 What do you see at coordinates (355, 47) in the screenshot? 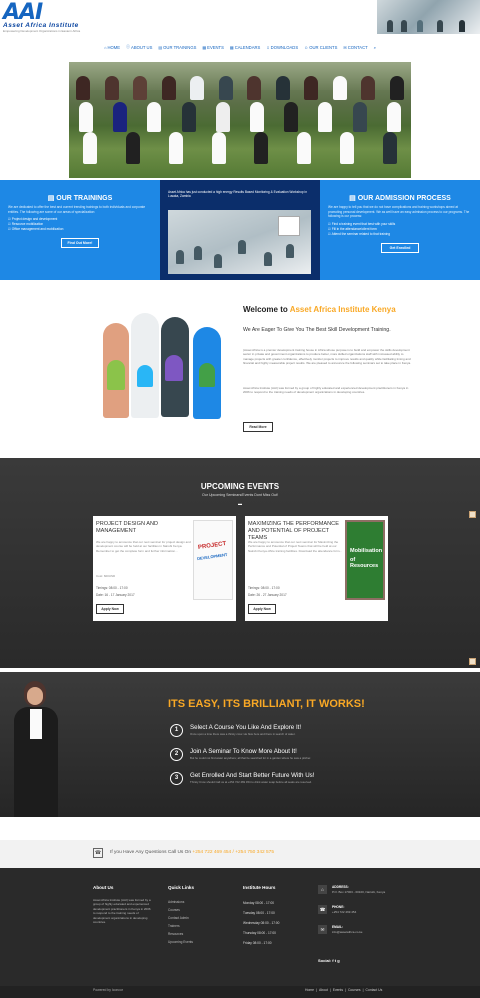
I see `nav-contact: ✉ Contact` at bounding box center [355, 47].